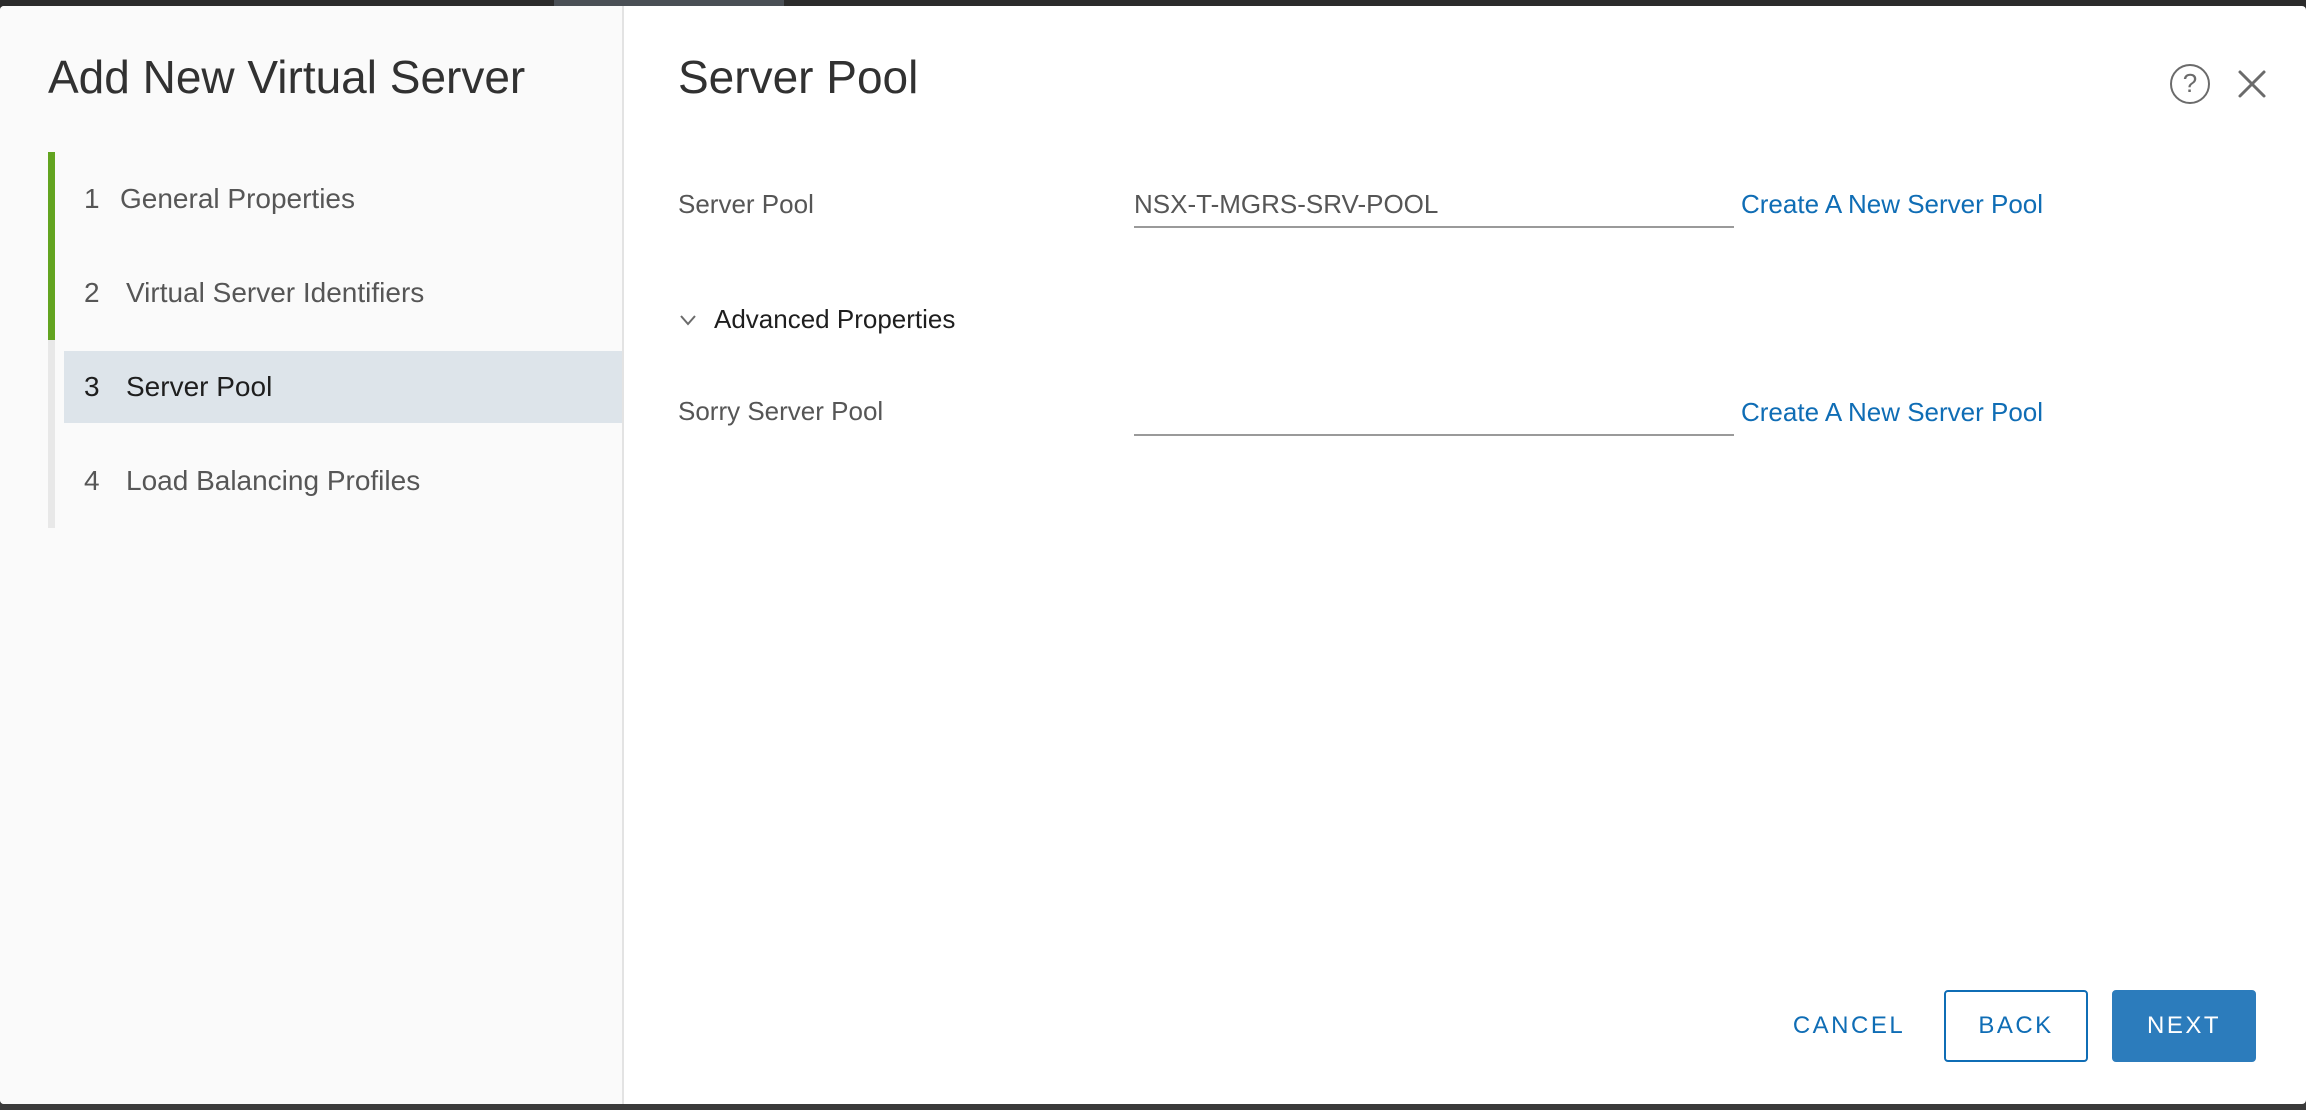 This screenshot has width=2306, height=1110. What do you see at coordinates (335, 387) in the screenshot?
I see `step-server-pool: 3 Server Pool` at bounding box center [335, 387].